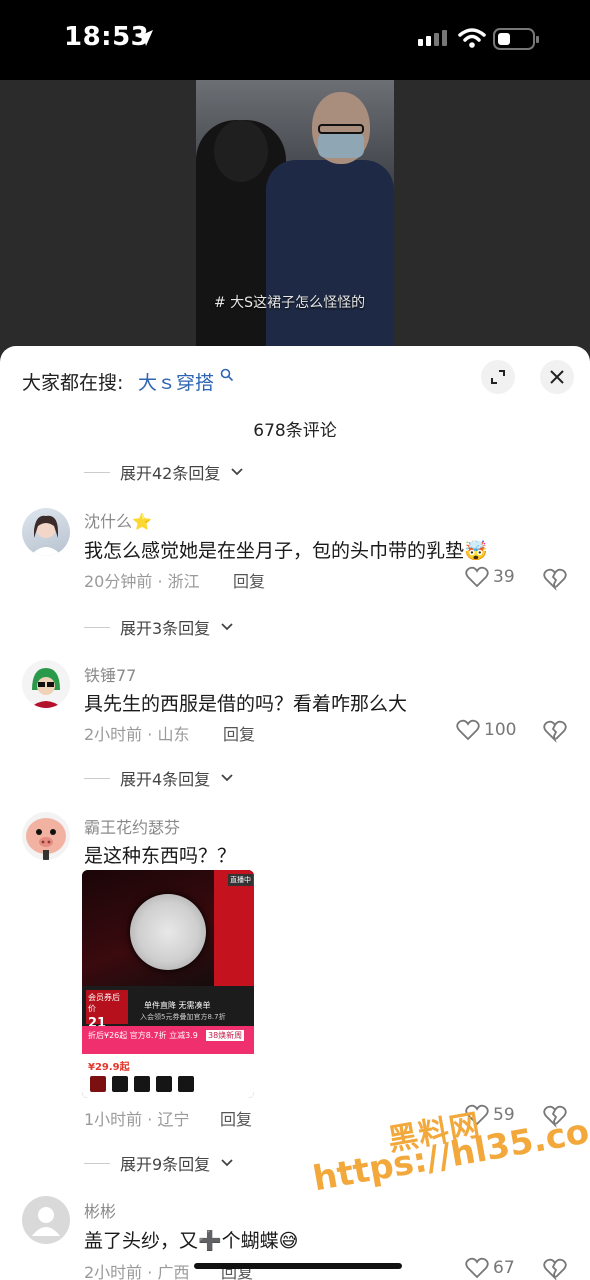 The image size is (590, 1280). I want to click on expand-sheet-button, so click(498, 377).